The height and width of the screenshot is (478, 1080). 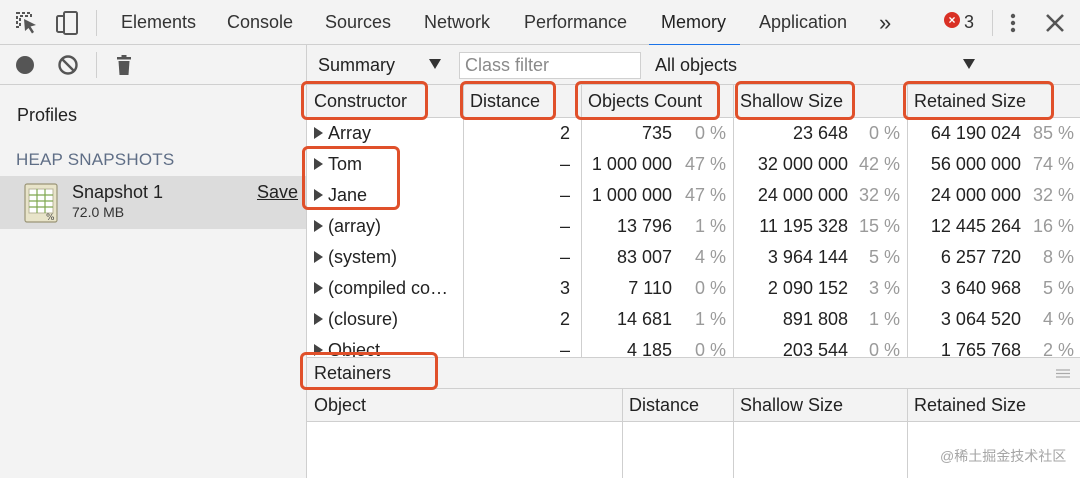 I want to click on error-count: 3, so click(x=969, y=22).